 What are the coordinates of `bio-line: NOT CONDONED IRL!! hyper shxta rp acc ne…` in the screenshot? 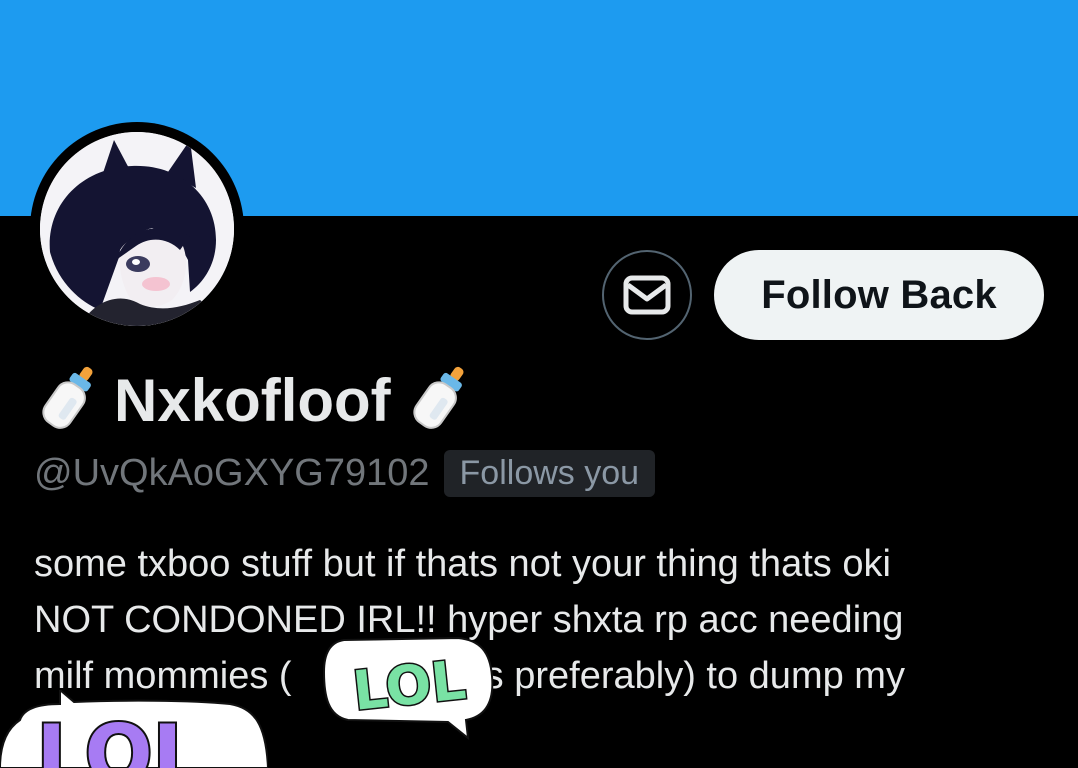 It's located at (469, 620).